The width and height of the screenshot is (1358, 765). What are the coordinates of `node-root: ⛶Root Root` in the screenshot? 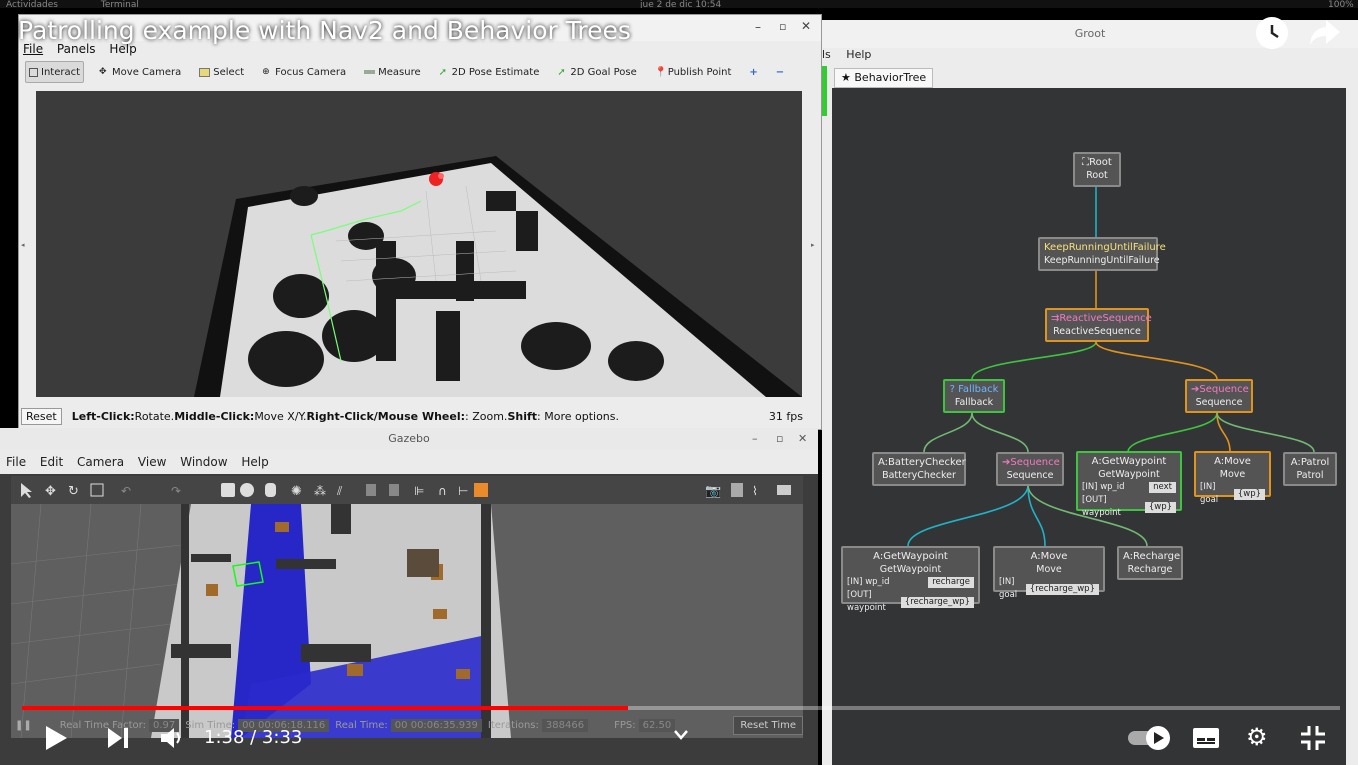 It's located at (1097, 169).